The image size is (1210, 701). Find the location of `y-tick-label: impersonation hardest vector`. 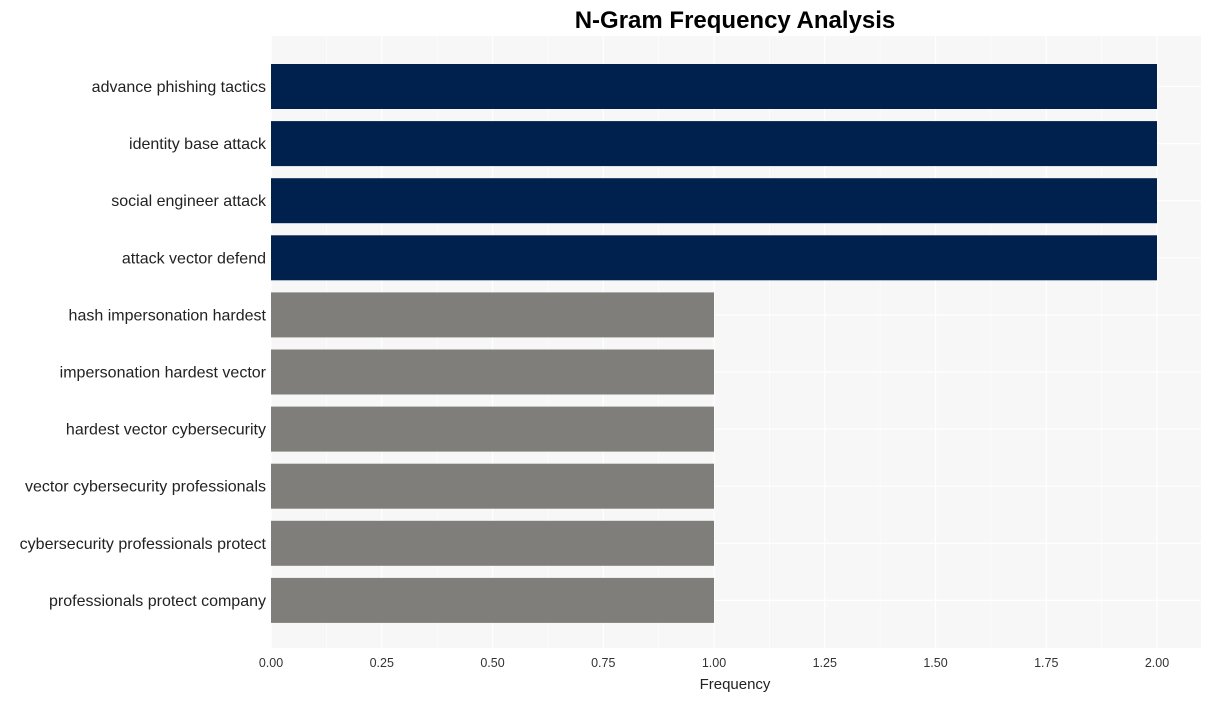

y-tick-label: impersonation hardest vector is located at coordinates (163, 373).